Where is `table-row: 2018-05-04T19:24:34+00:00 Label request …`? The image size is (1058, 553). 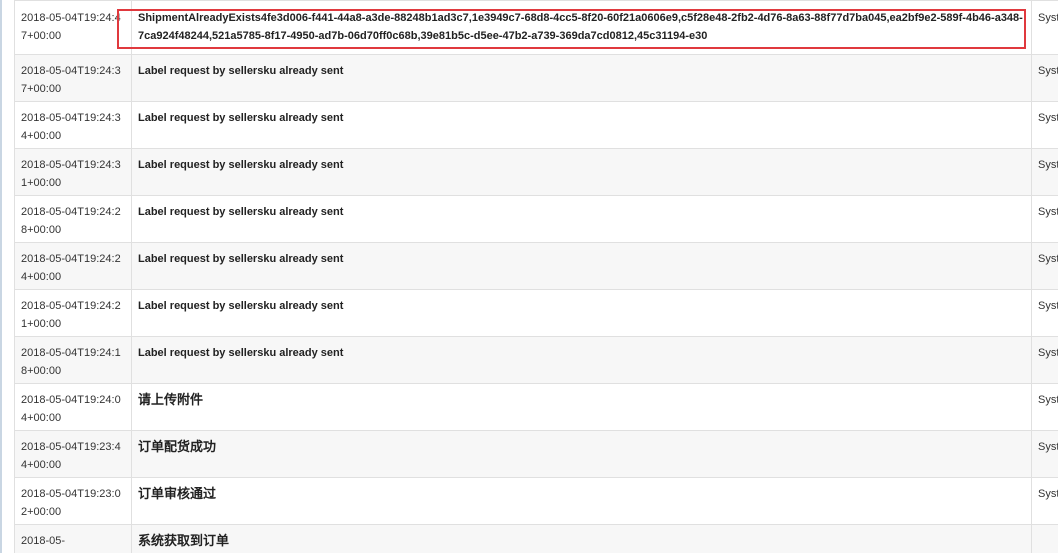 table-row: 2018-05-04T19:24:34+00:00 Label request … is located at coordinates (536, 125).